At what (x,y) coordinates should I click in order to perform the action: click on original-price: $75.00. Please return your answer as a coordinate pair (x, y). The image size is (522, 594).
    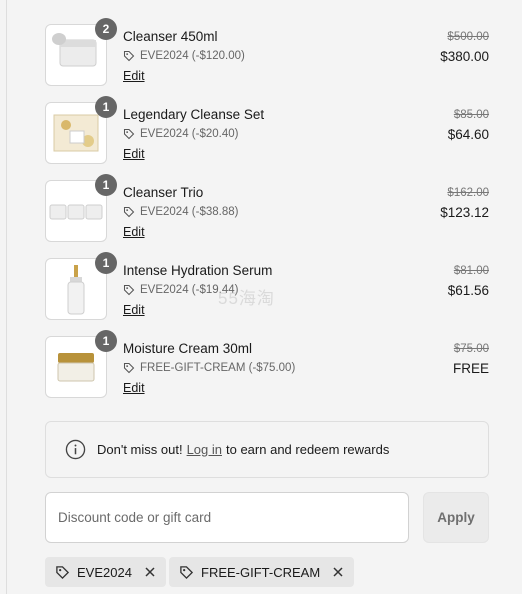
    Looking at the image, I should click on (471, 349).